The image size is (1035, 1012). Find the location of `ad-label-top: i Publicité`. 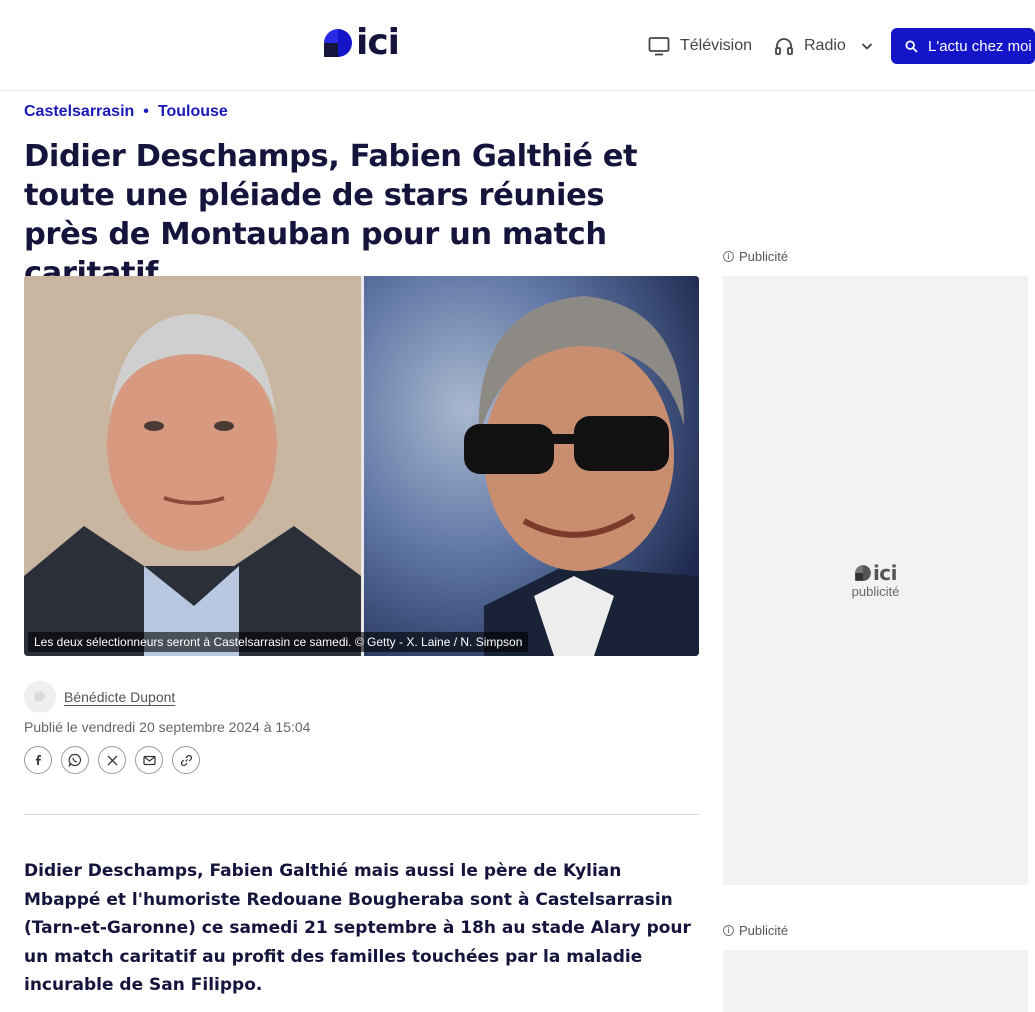

ad-label-top: i Publicité is located at coordinates (755, 256).